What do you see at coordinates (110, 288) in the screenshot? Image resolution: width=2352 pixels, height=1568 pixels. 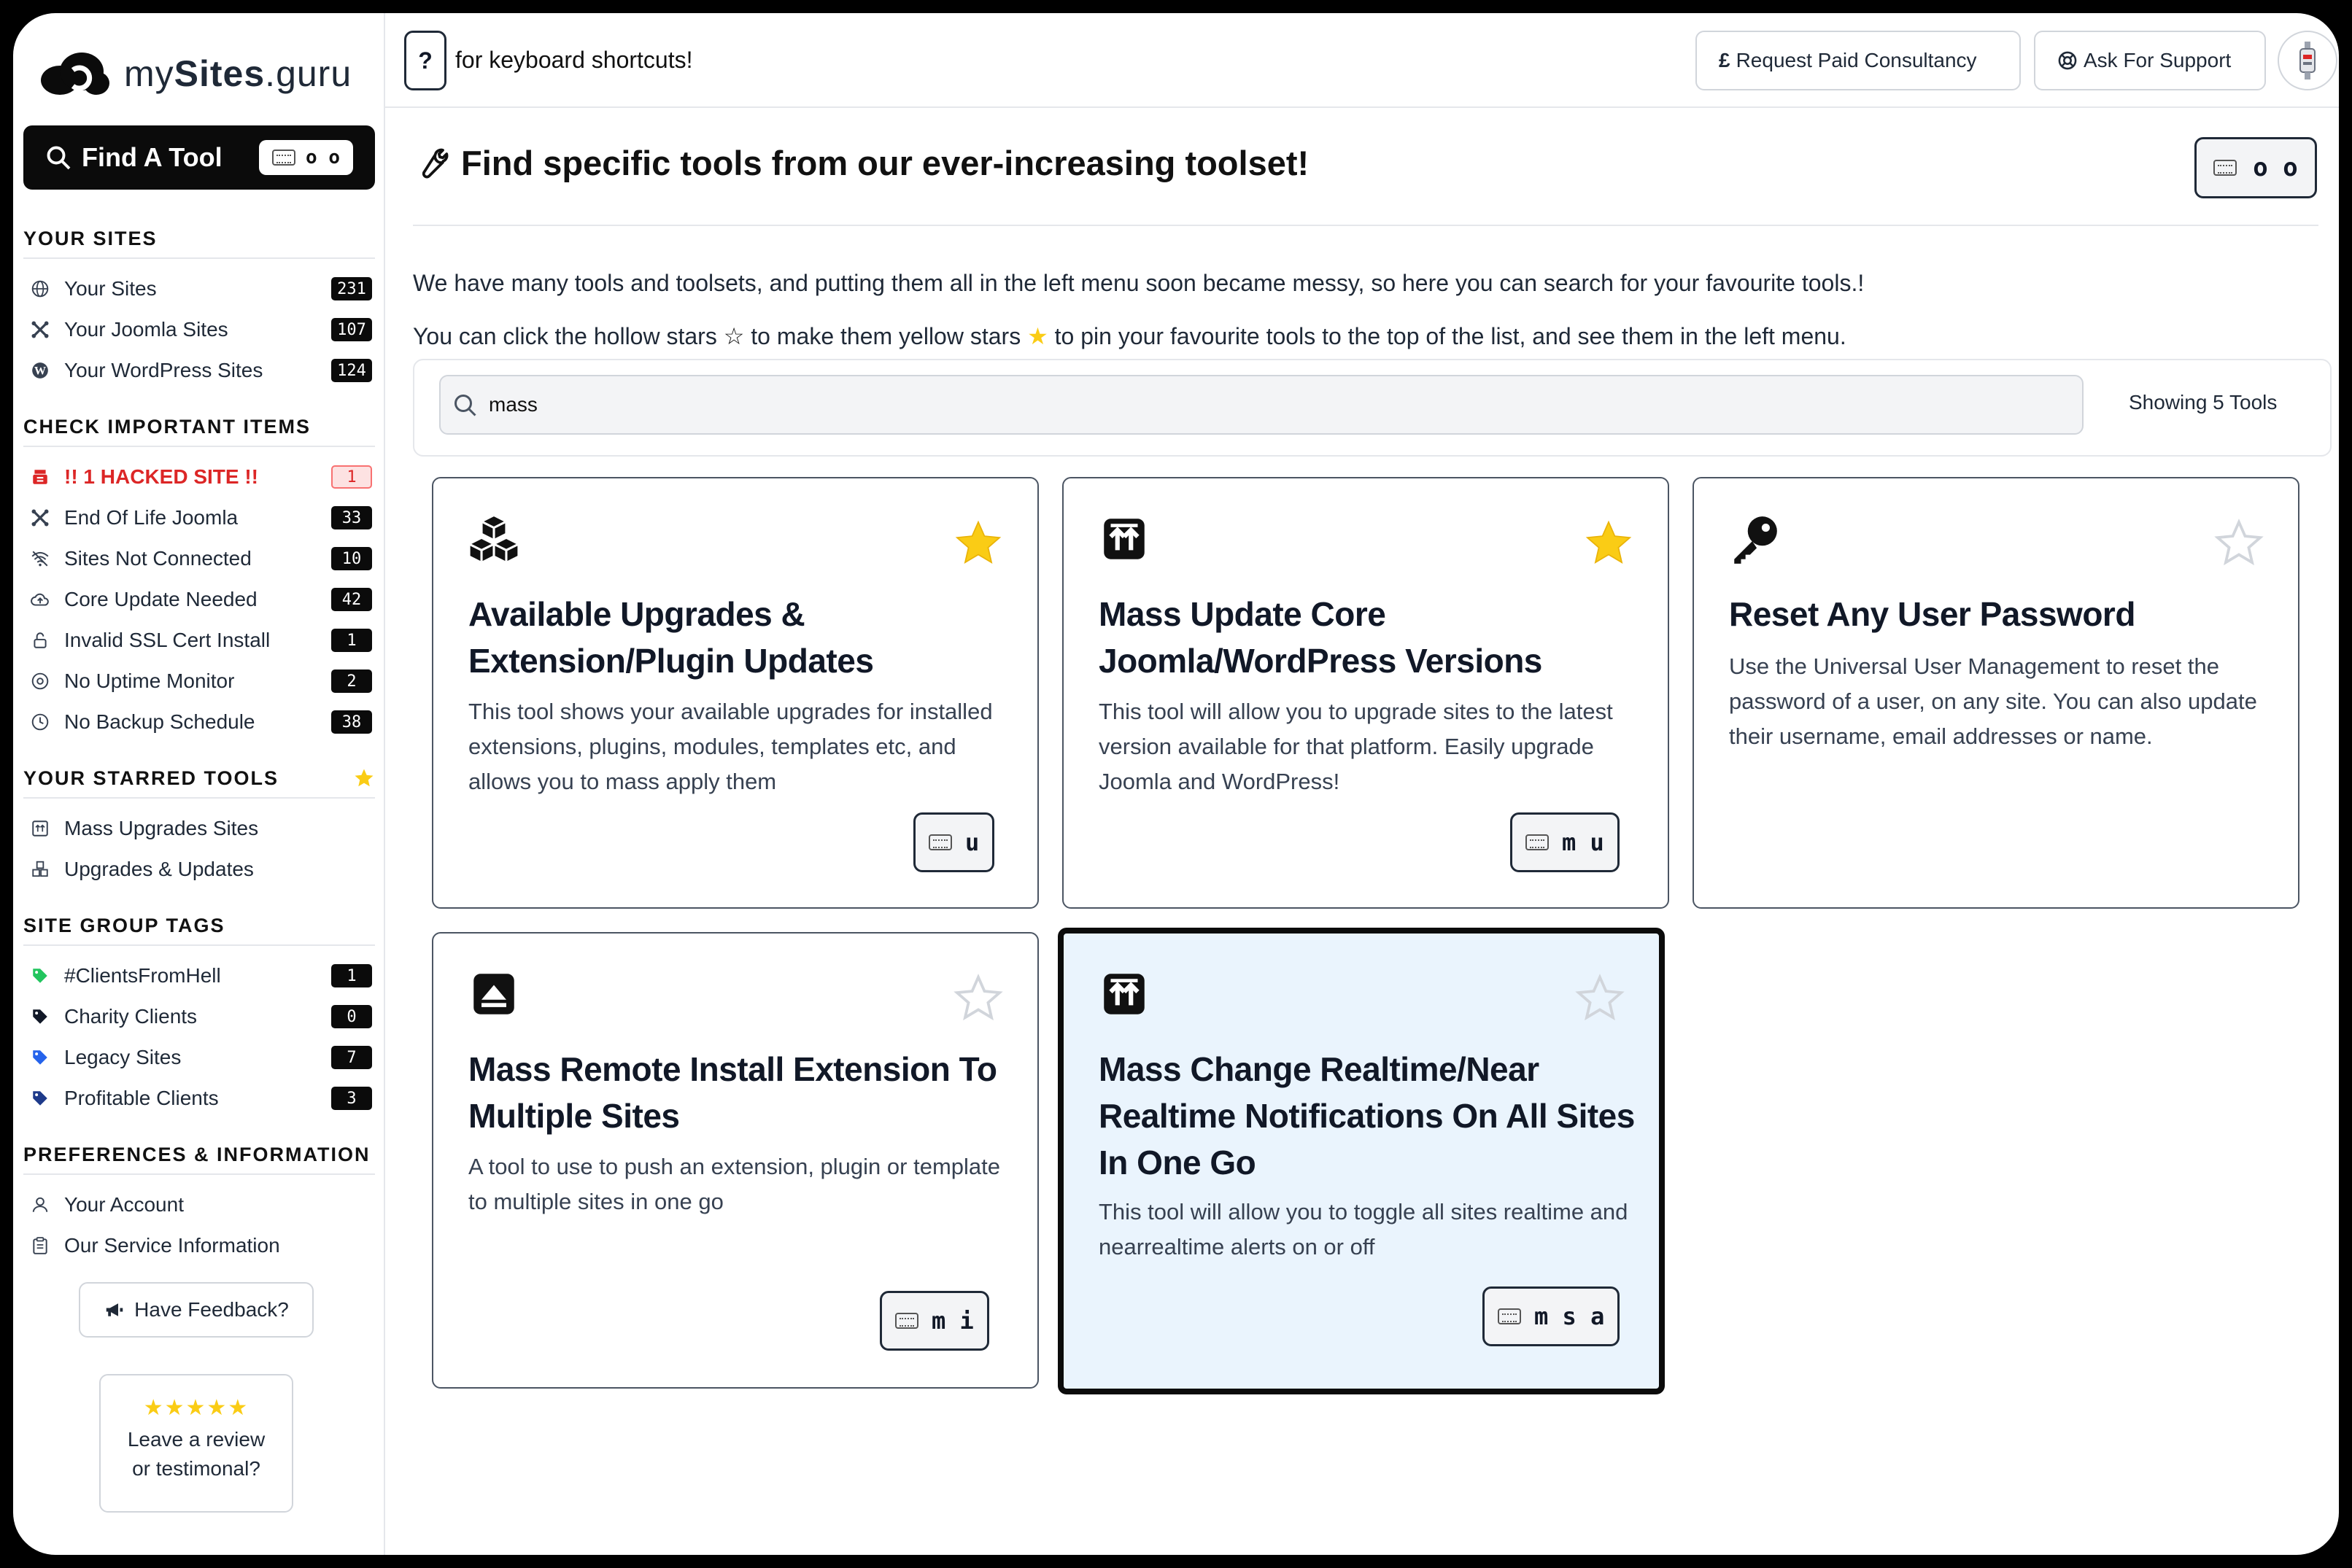 I see `sidebar-item-label: Your Sites` at bounding box center [110, 288].